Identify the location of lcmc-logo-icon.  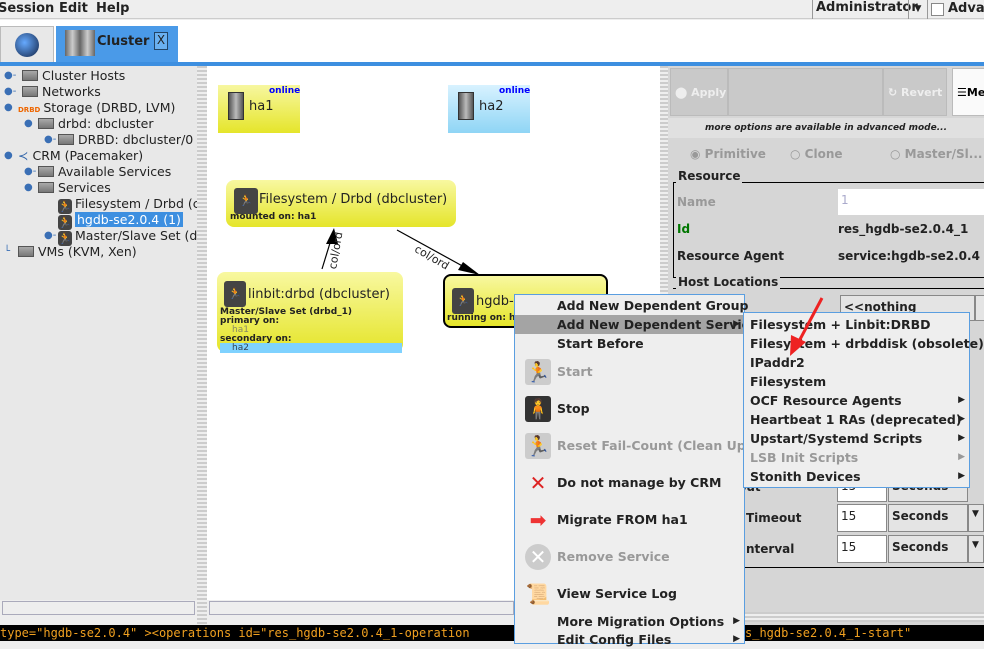
(27, 45).